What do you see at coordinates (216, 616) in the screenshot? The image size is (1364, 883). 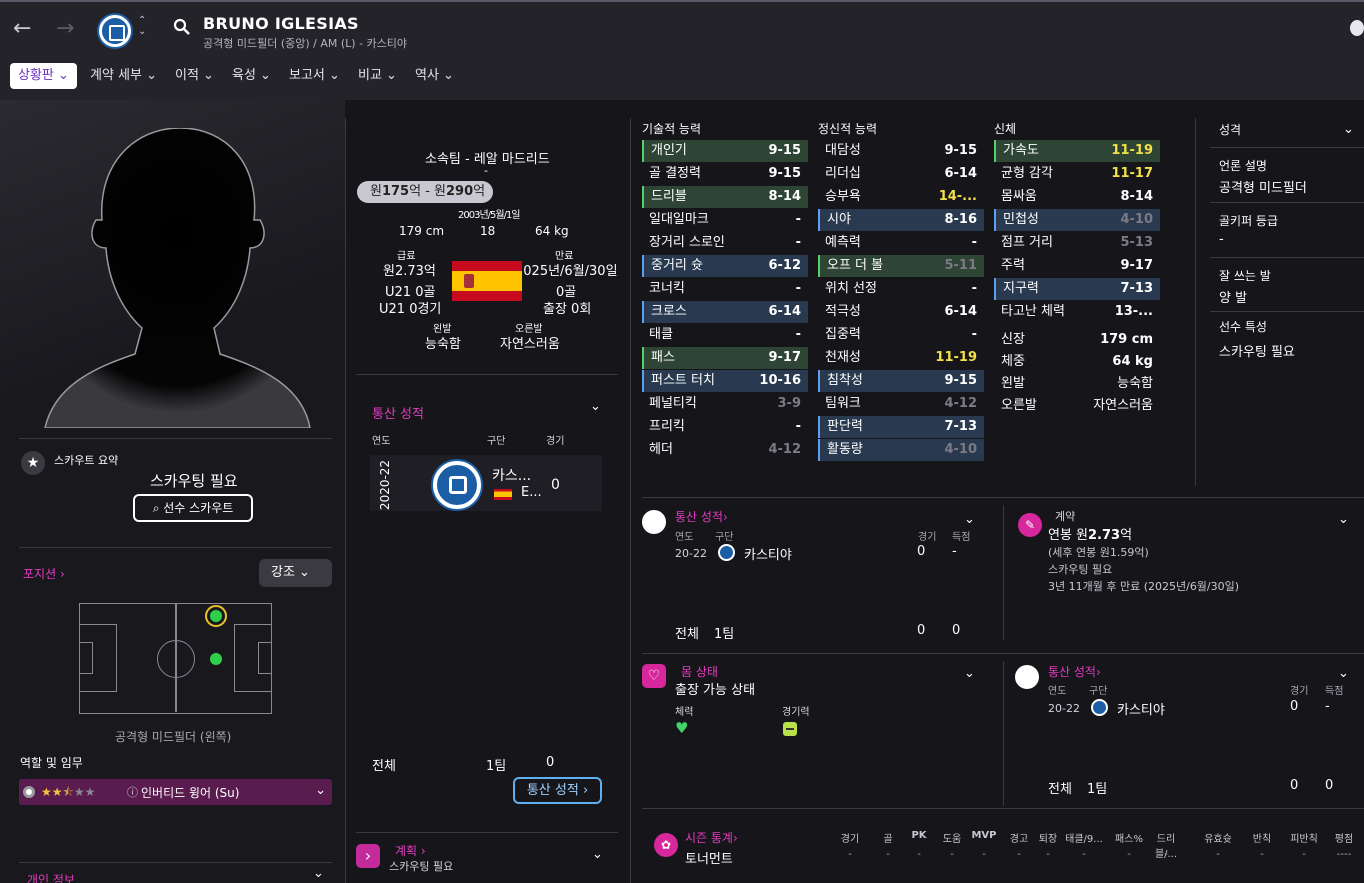 I see `position-dot-aml` at bounding box center [216, 616].